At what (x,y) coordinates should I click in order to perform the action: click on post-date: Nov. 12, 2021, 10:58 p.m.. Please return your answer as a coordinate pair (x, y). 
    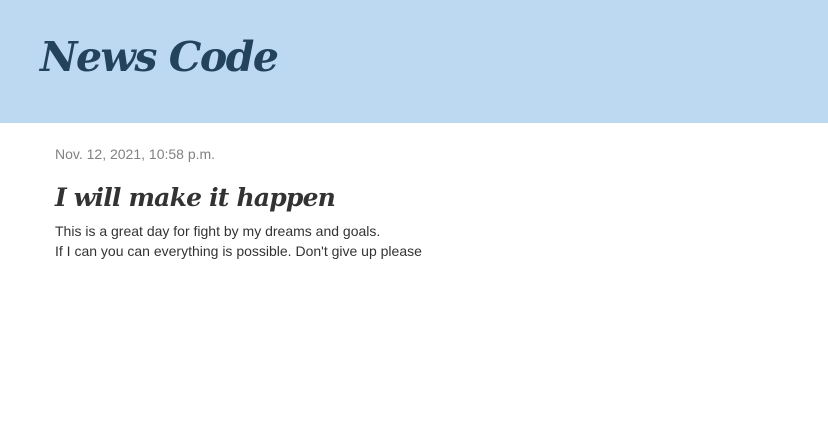
    Looking at the image, I should click on (135, 154).